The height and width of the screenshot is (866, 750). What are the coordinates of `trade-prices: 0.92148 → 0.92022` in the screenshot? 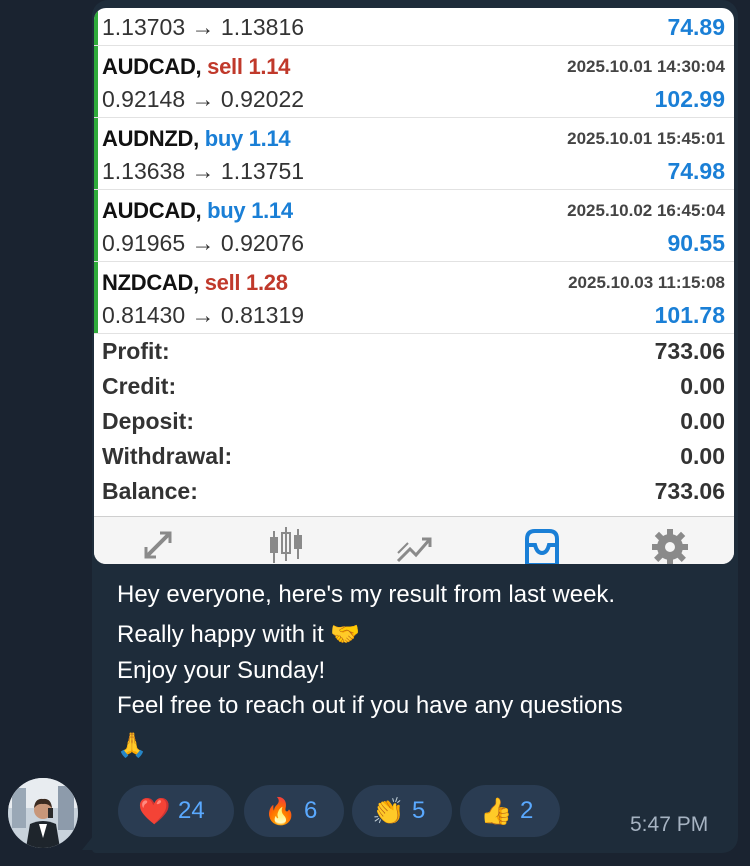 It's located at (203, 99).